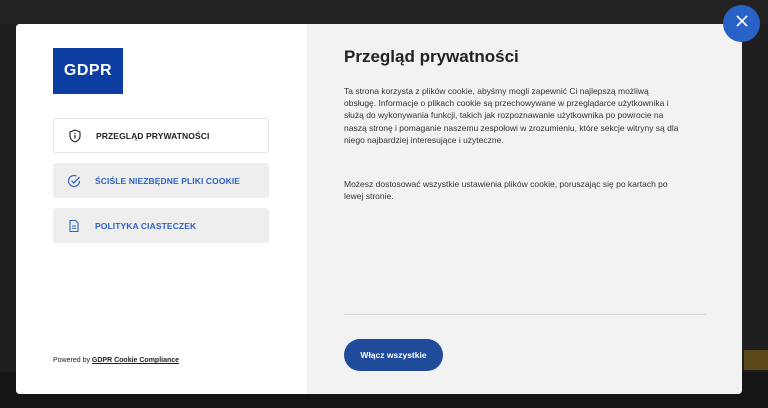  Describe the element at coordinates (384, 12) in the screenshot. I see `dimmed-top-nav` at that location.